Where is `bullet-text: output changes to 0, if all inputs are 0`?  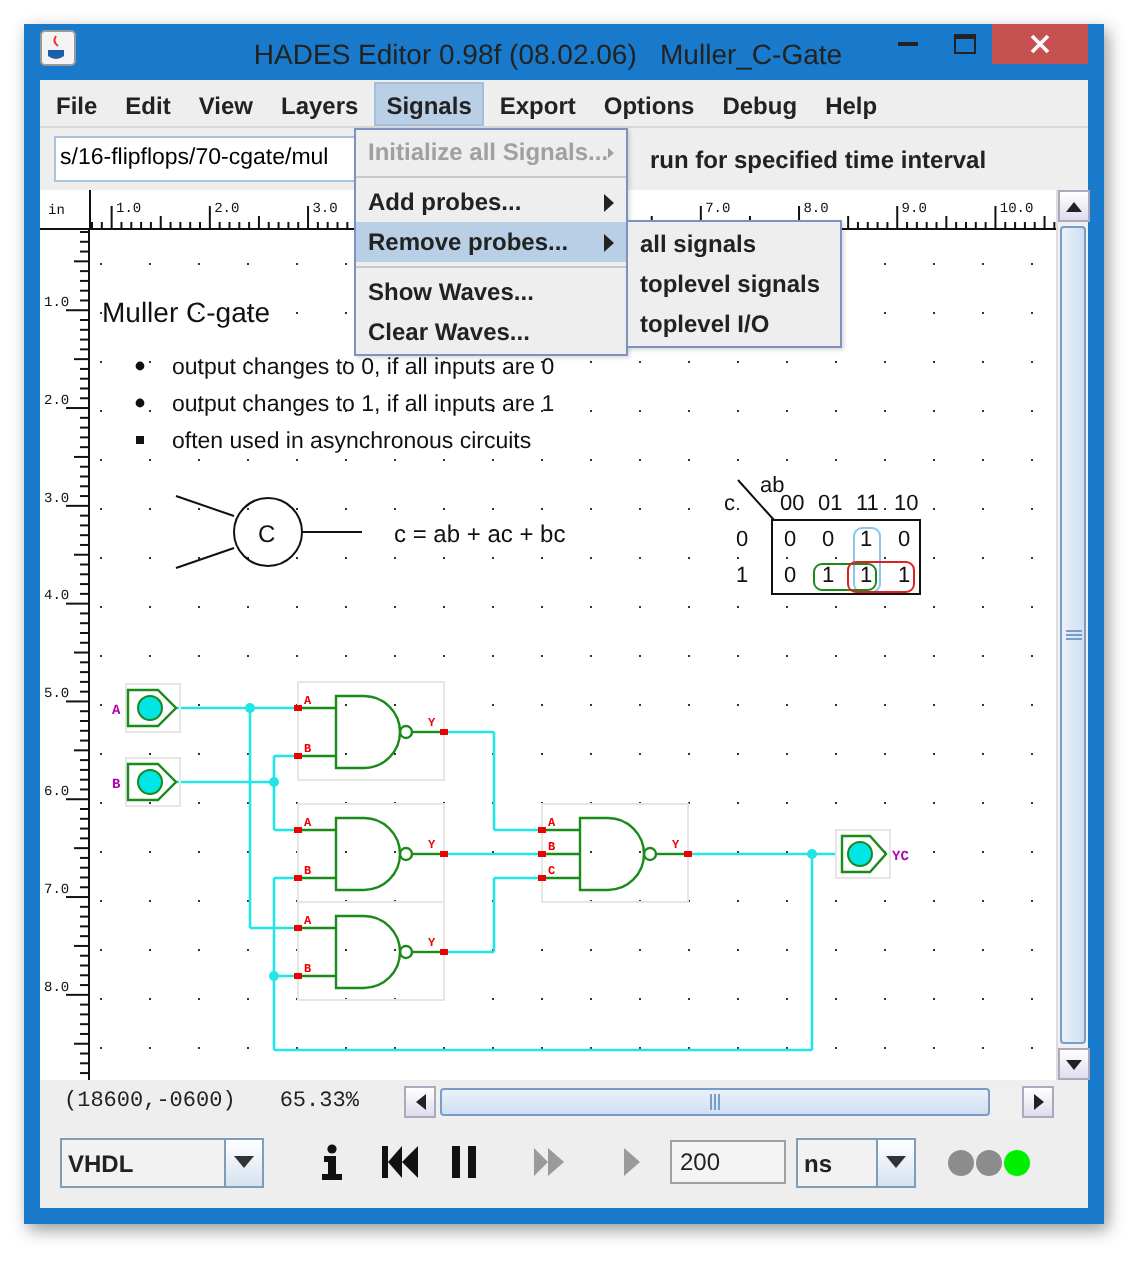
bullet-text: output changes to 0, if all inputs are 0 is located at coordinates (363, 368).